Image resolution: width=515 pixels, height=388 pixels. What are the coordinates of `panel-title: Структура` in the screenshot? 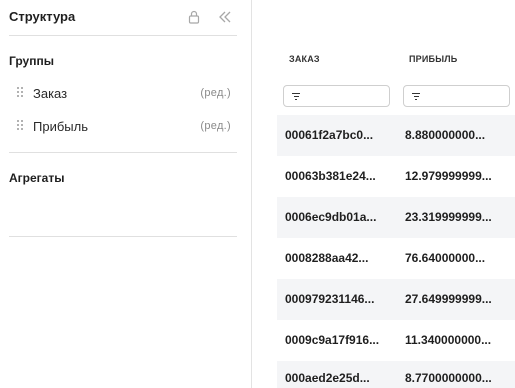 It's located at (42, 16).